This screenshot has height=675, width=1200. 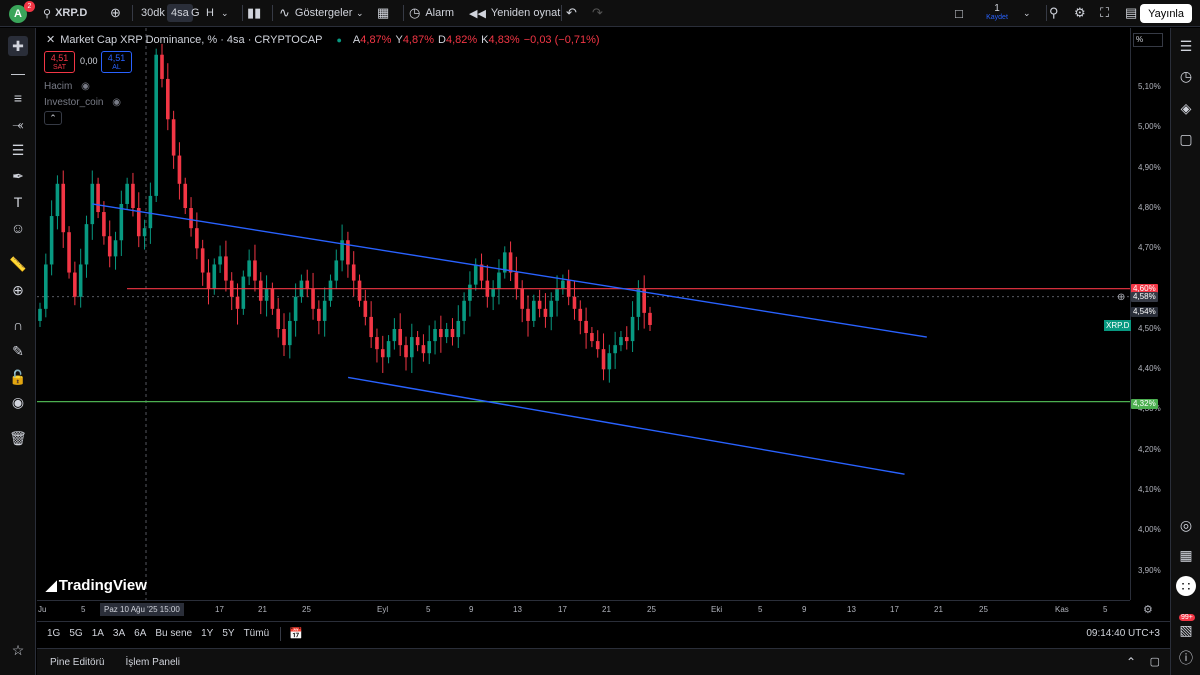 What do you see at coordinates (1131, 662) in the screenshot?
I see `expand-panel-button: ⌃` at bounding box center [1131, 662].